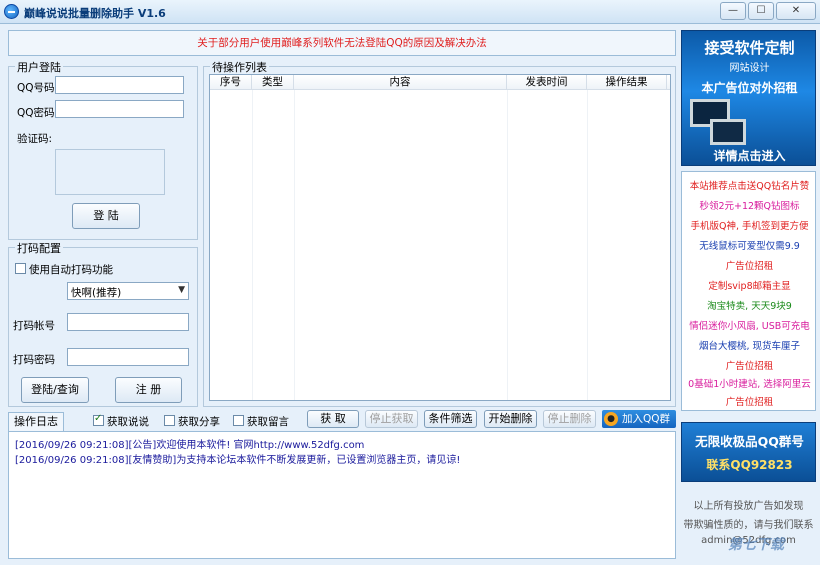 The height and width of the screenshot is (565, 820). Describe the element at coordinates (410, 12) in the screenshot. I see `title-bar: 巅峰说说批量删除助手 V1.6 — ☐ ✕` at that location.